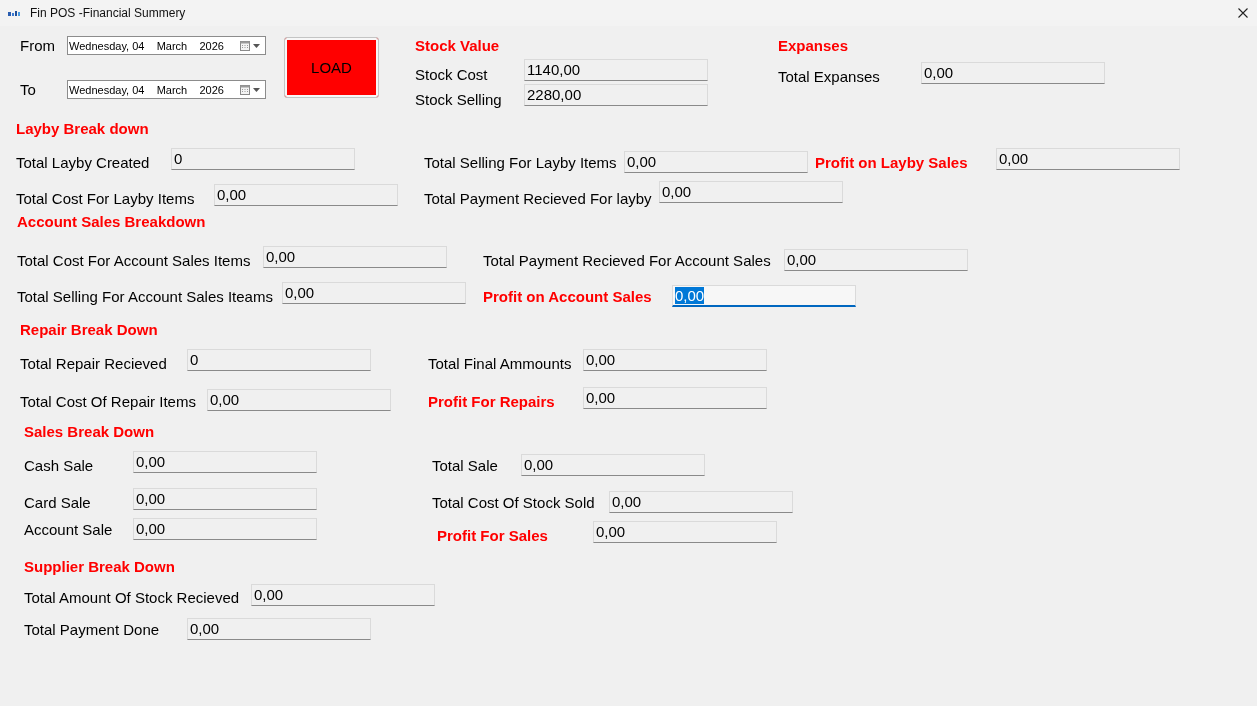 The width and height of the screenshot is (1257, 706). What do you see at coordinates (538, 198) in the screenshot?
I see `field-label: Total Payment Recieved For layby` at bounding box center [538, 198].